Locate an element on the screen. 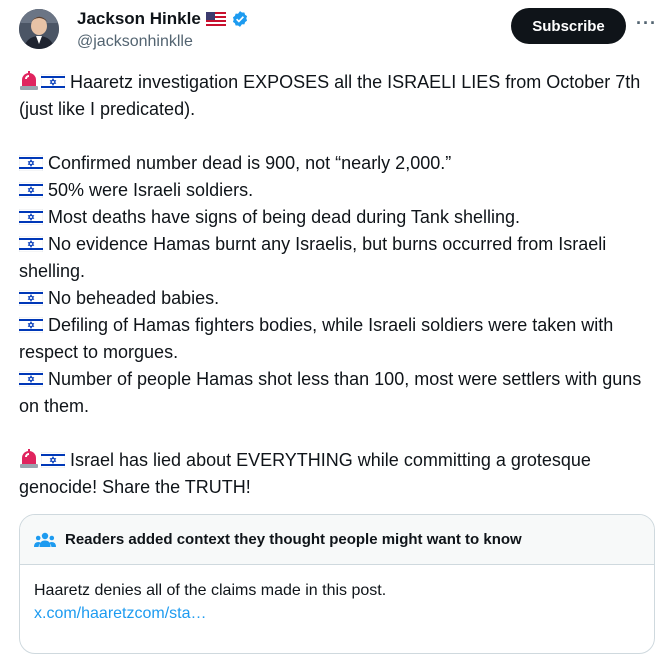  verified-badge-icon is located at coordinates (240, 19).